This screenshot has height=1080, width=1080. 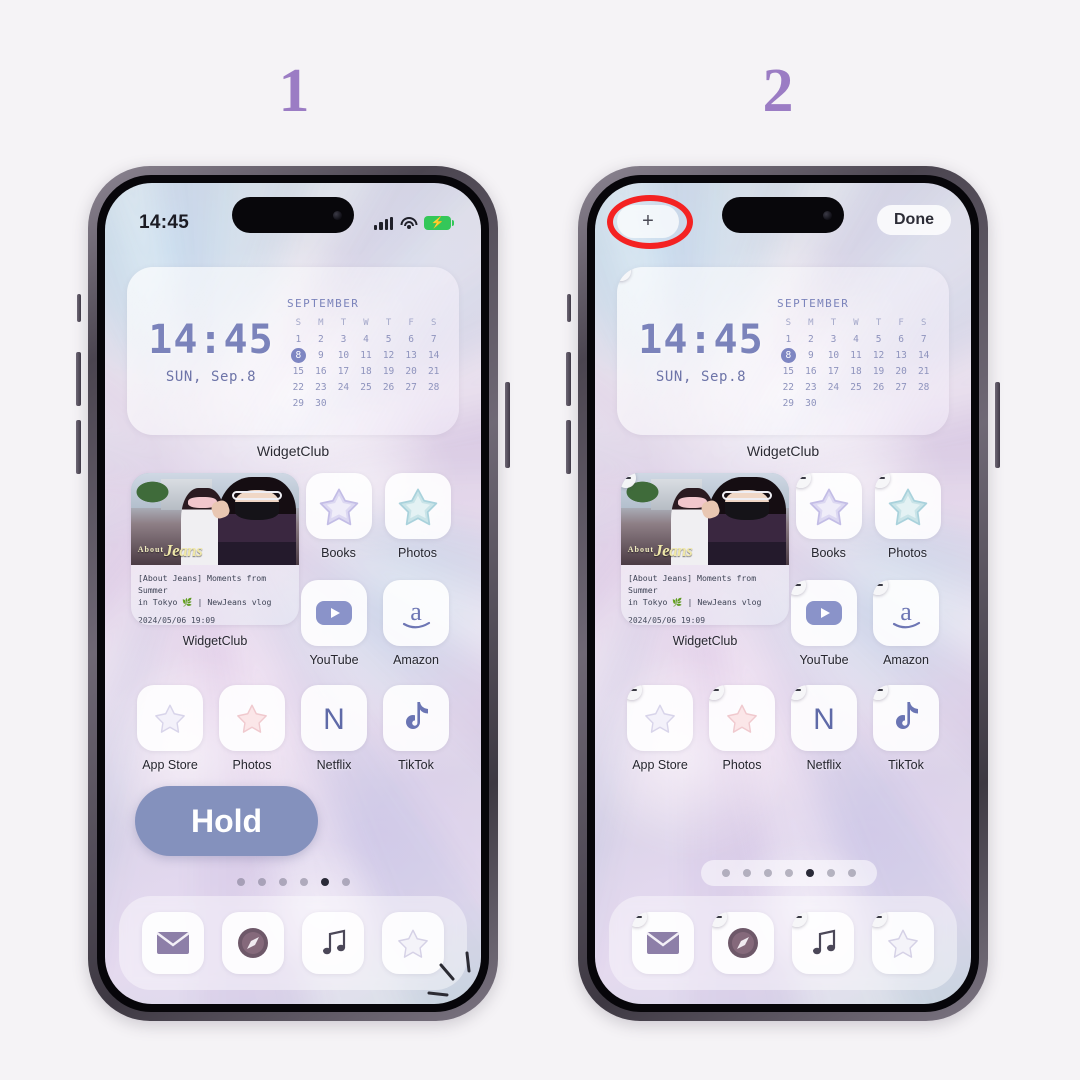 I want to click on app-label: Books, so click(x=338, y=553).